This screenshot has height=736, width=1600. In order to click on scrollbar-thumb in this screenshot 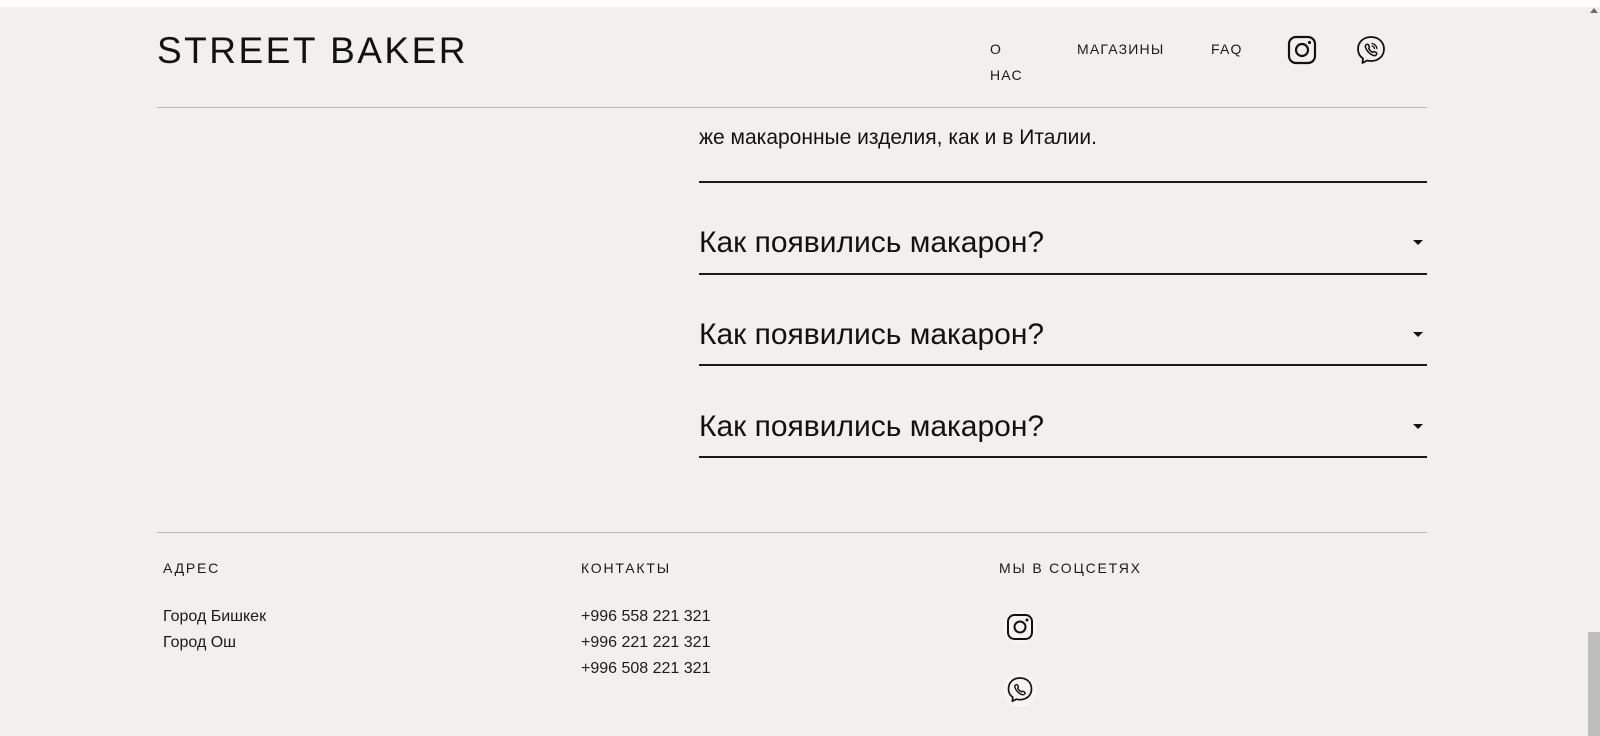, I will do `click(1594, 684)`.